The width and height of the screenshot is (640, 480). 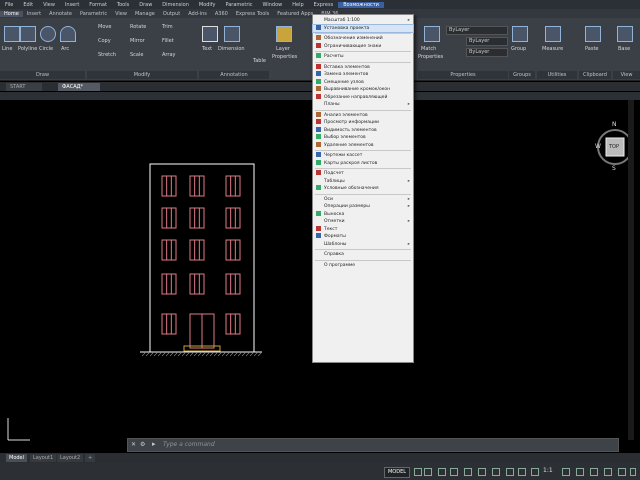 I want to click on polyline-tool-label: Polyline, so click(x=27, y=49).